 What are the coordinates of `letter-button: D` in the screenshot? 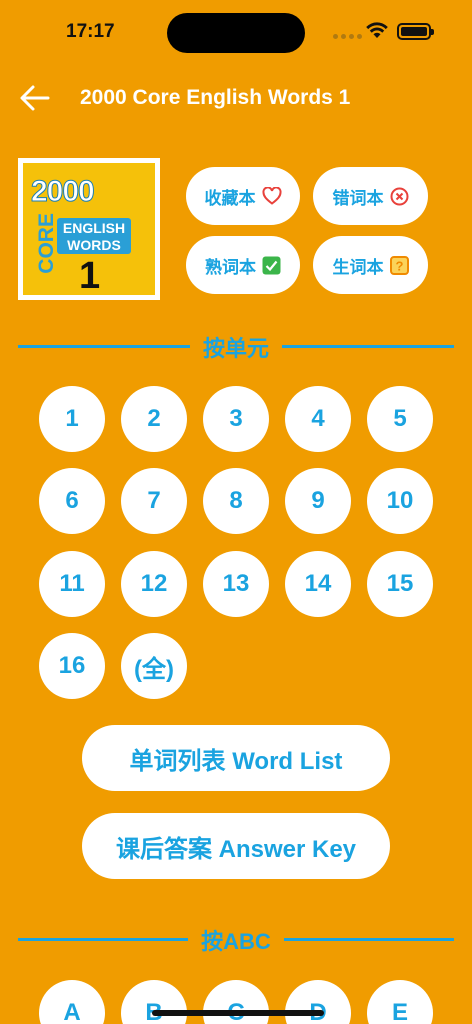 It's located at (318, 1002).